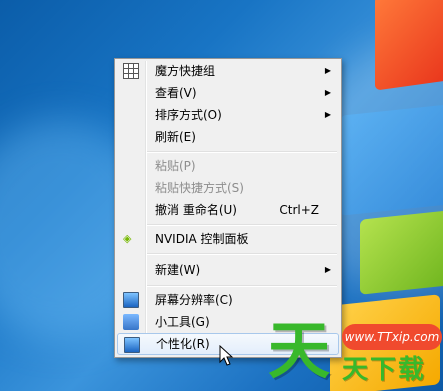 The width and height of the screenshot is (443, 391). What do you see at coordinates (182, 322) in the screenshot?
I see `menu-item-label: 小工具(G)` at bounding box center [182, 322].